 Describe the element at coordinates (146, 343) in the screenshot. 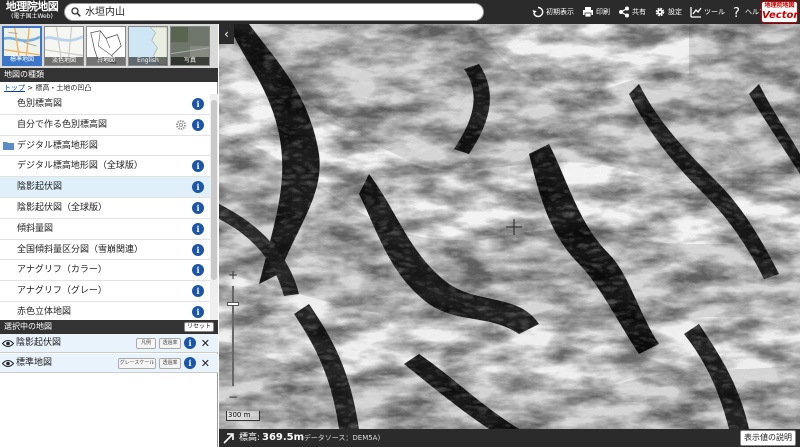

I see `legend-button: 凡例` at that location.